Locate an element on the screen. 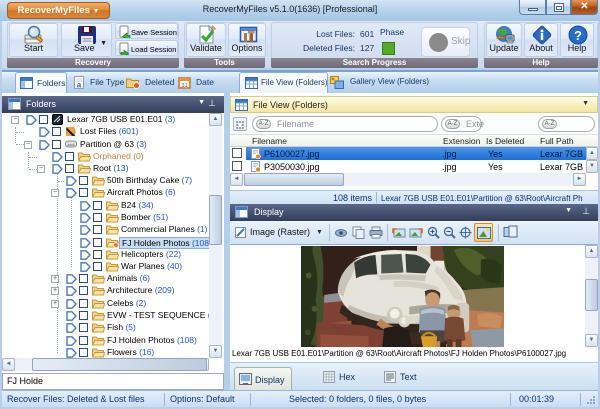  svg-text: a is located at coordinates (79, 85).